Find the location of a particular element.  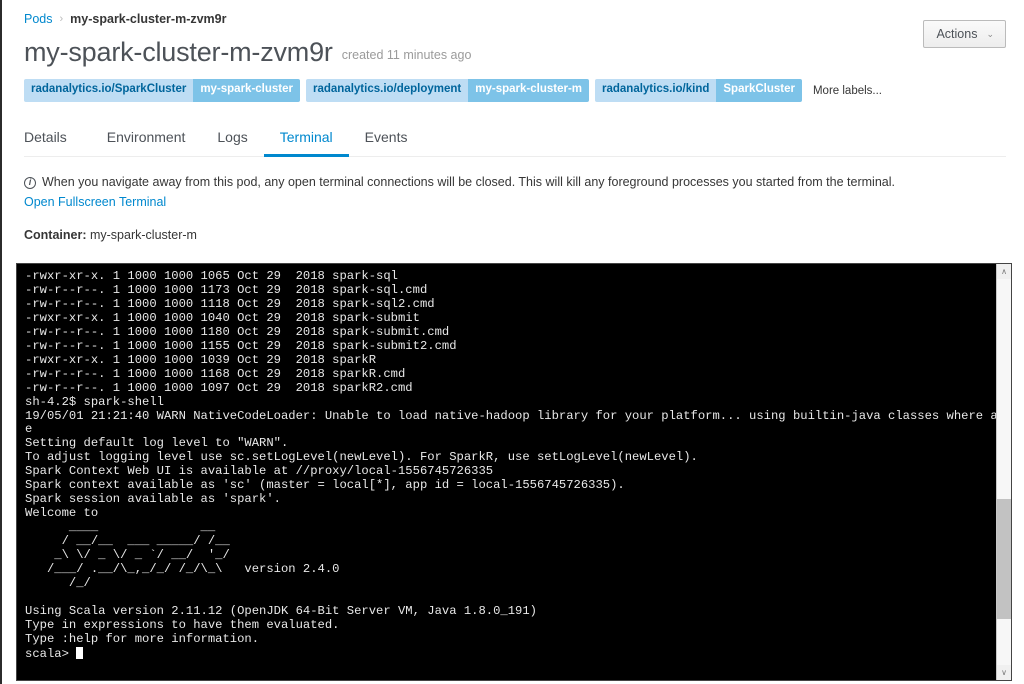

scroll-down-icon: ∨ is located at coordinates (1004, 672).